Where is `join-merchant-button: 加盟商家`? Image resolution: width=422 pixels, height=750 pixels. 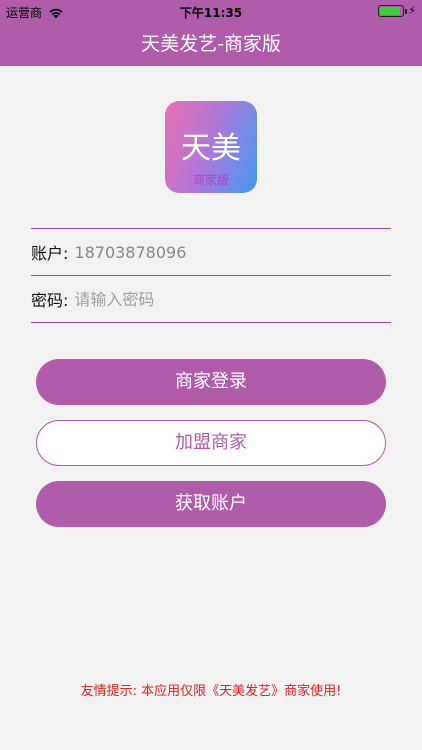
join-merchant-button: 加盟商家 is located at coordinates (211, 443).